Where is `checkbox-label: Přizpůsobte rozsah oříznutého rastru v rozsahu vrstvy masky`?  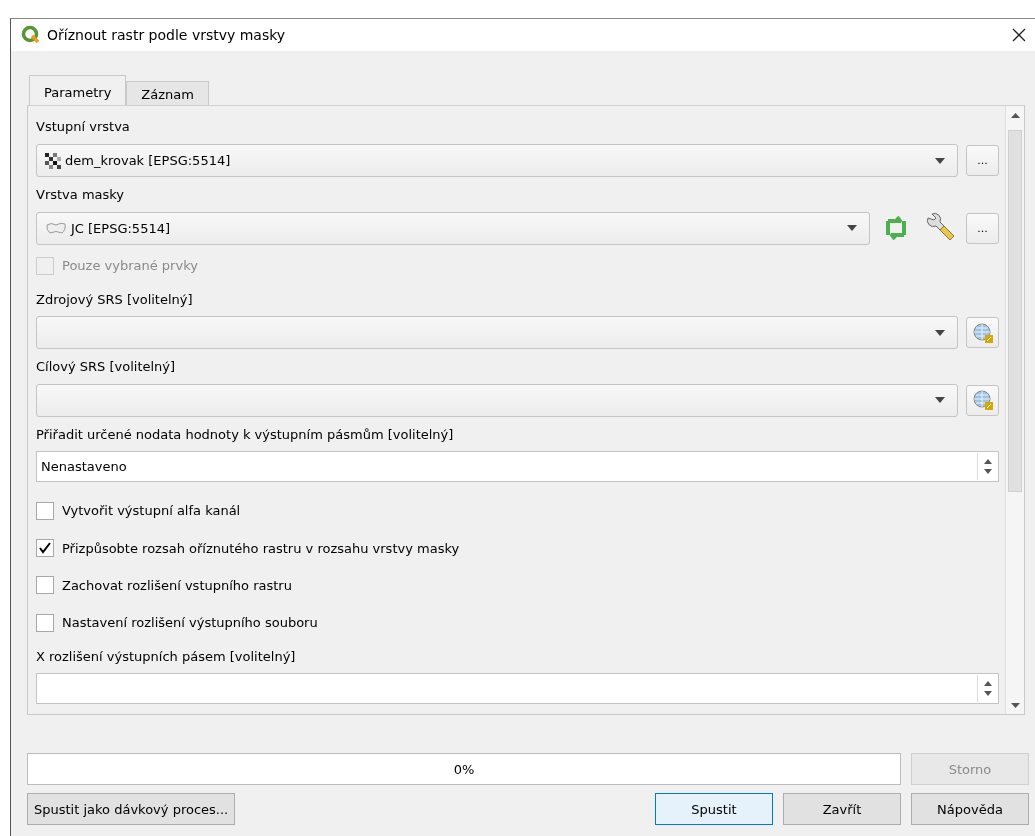 checkbox-label: Přizpůsobte rozsah oříznutého rastru v rozsahu vrstvy masky is located at coordinates (261, 548).